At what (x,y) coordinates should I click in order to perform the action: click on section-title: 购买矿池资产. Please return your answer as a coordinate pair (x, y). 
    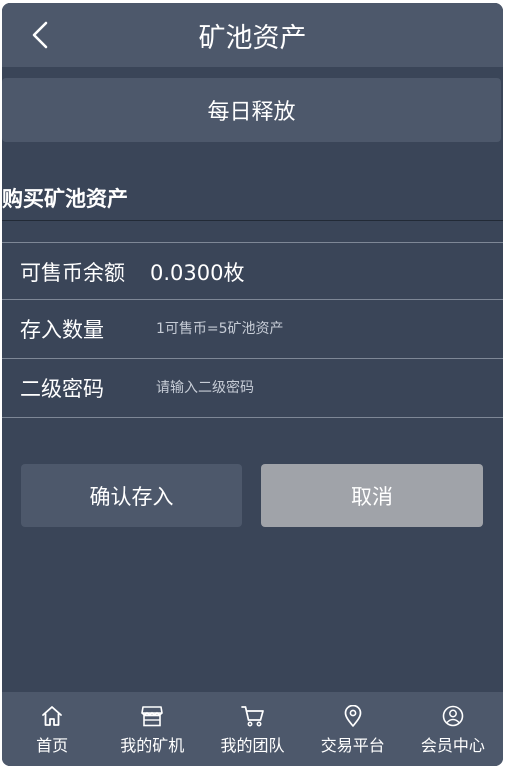
    Looking at the image, I should click on (65, 199).